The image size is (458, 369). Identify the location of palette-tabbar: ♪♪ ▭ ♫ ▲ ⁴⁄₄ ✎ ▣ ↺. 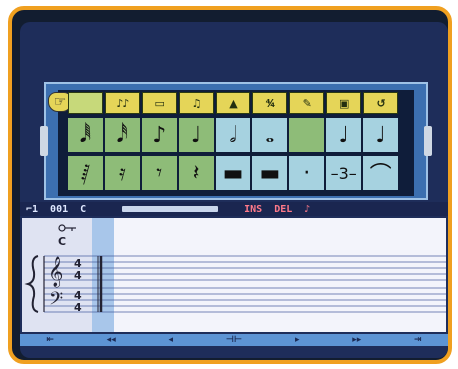
(233, 103).